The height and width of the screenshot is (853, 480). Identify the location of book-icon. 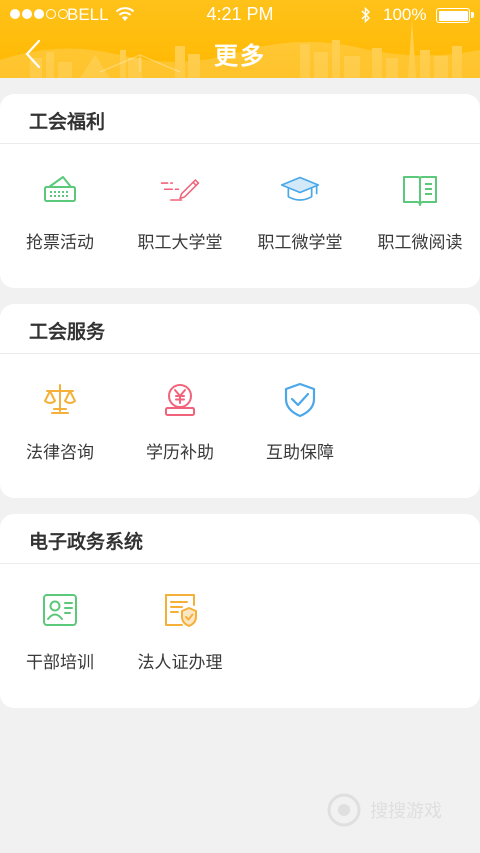
(420, 191).